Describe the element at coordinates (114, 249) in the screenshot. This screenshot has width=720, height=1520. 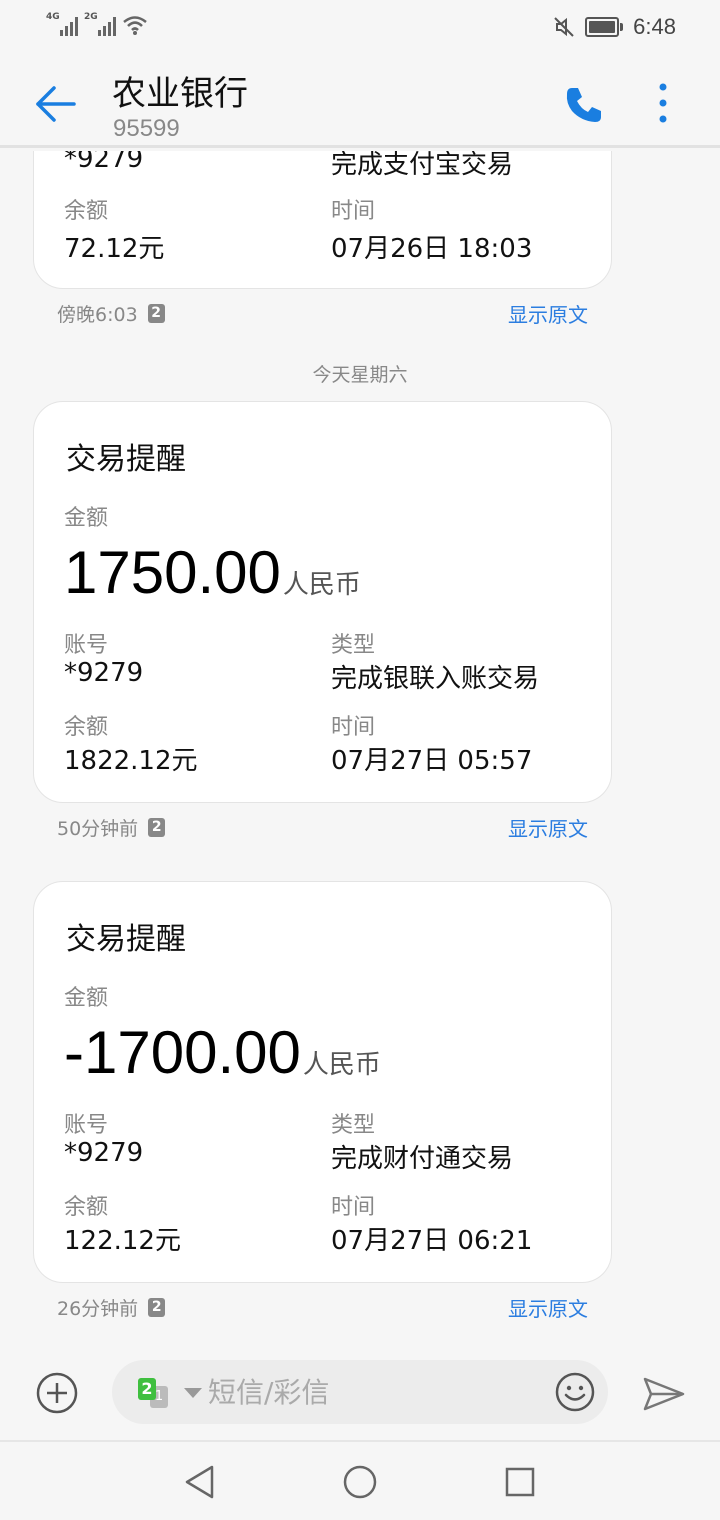
I see `balance-value: 72.12元` at that location.